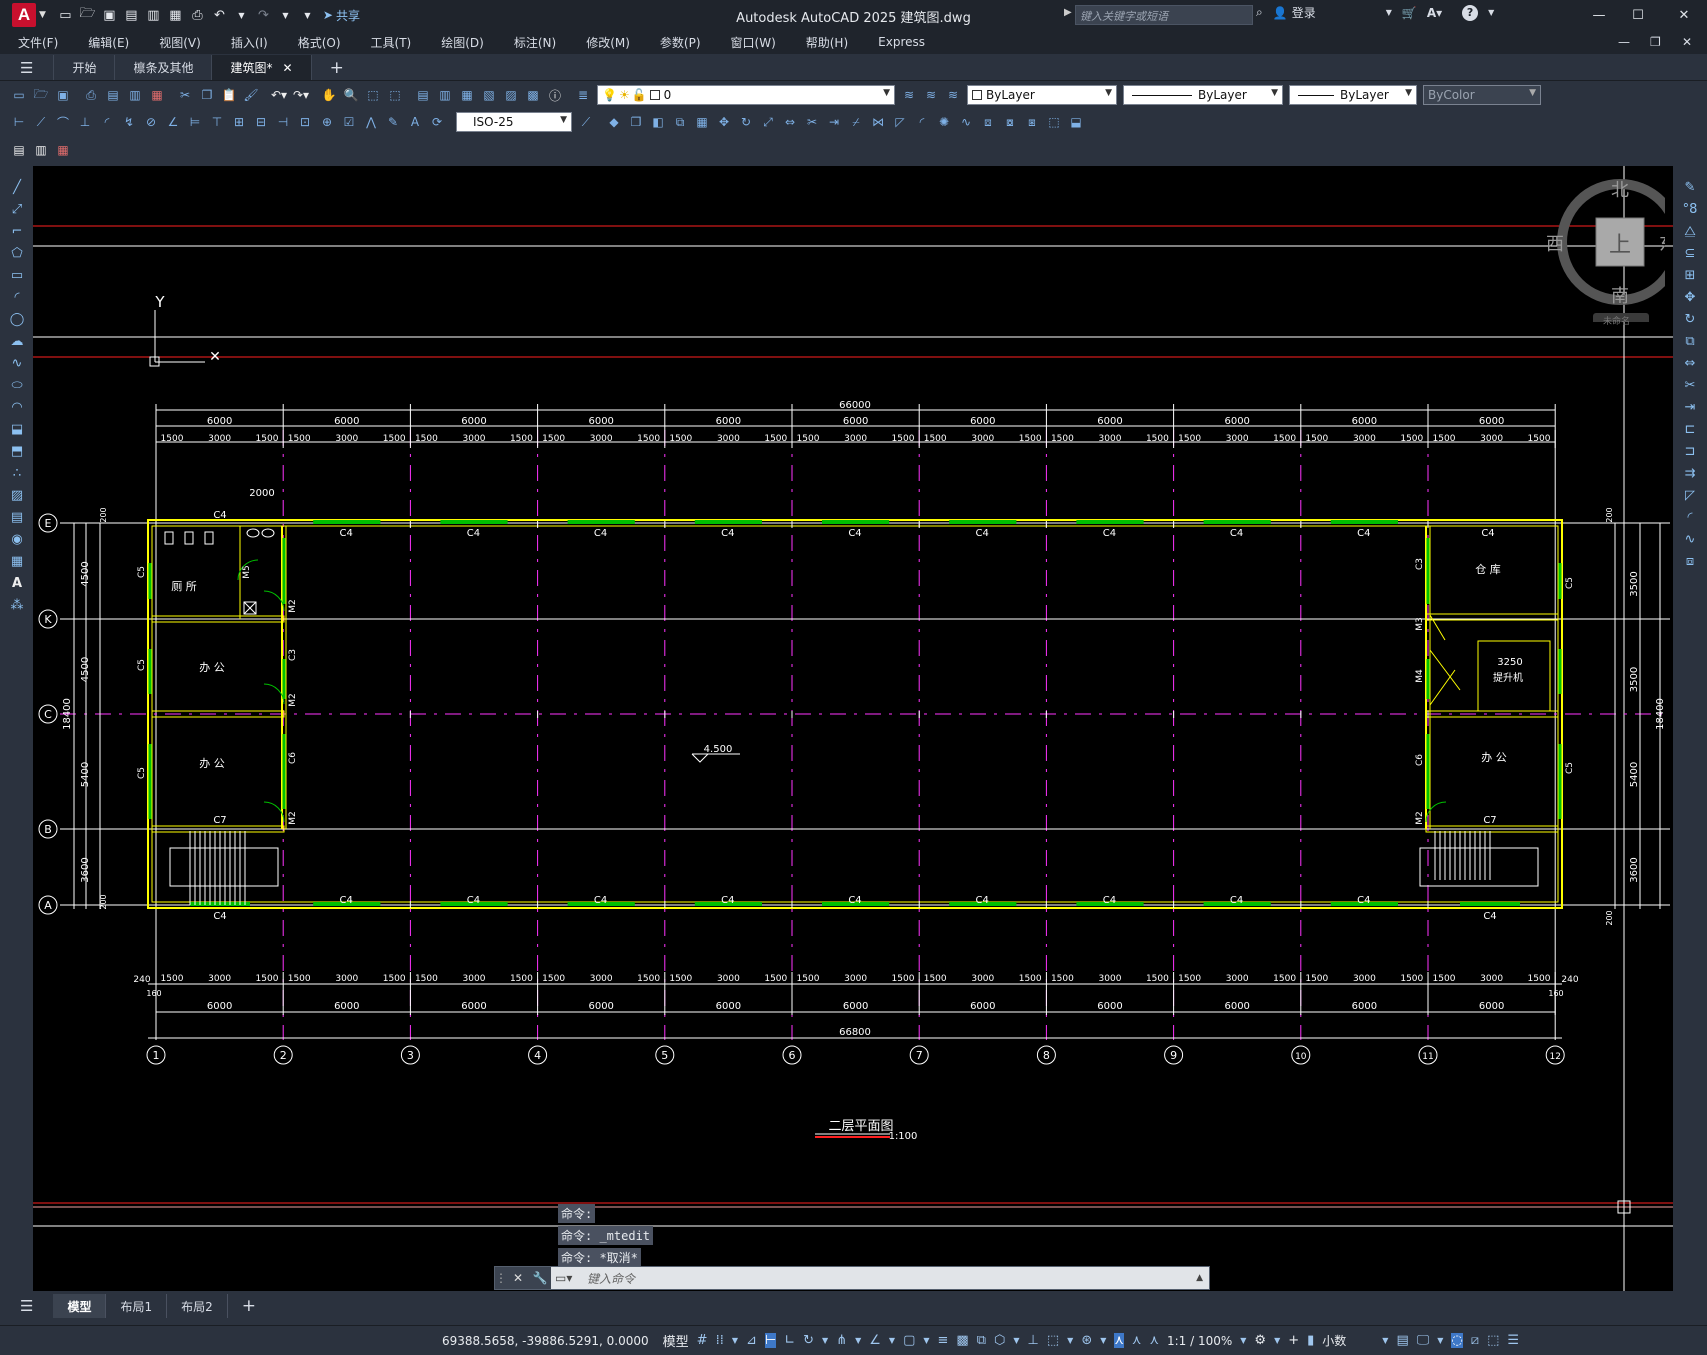 This screenshot has width=1707, height=1355. Describe the element at coordinates (1203, 95) in the screenshot. I see `linetype-dropdown: ByLayer ▼` at that location.